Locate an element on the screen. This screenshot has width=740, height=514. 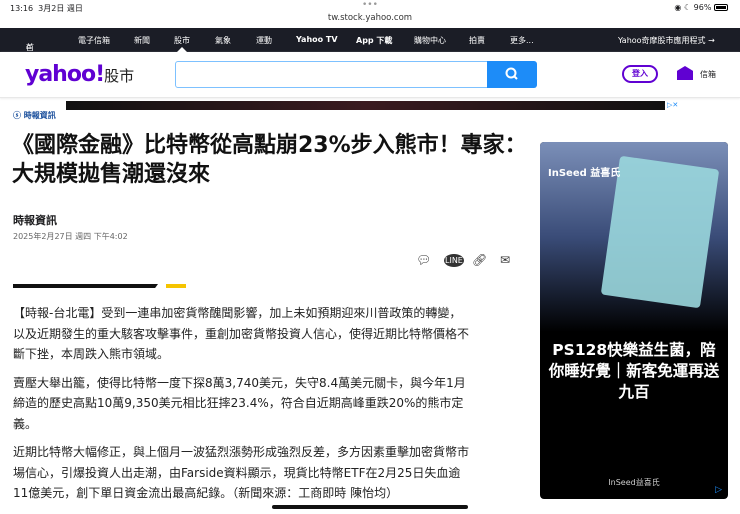
search-input is located at coordinates (331, 74).